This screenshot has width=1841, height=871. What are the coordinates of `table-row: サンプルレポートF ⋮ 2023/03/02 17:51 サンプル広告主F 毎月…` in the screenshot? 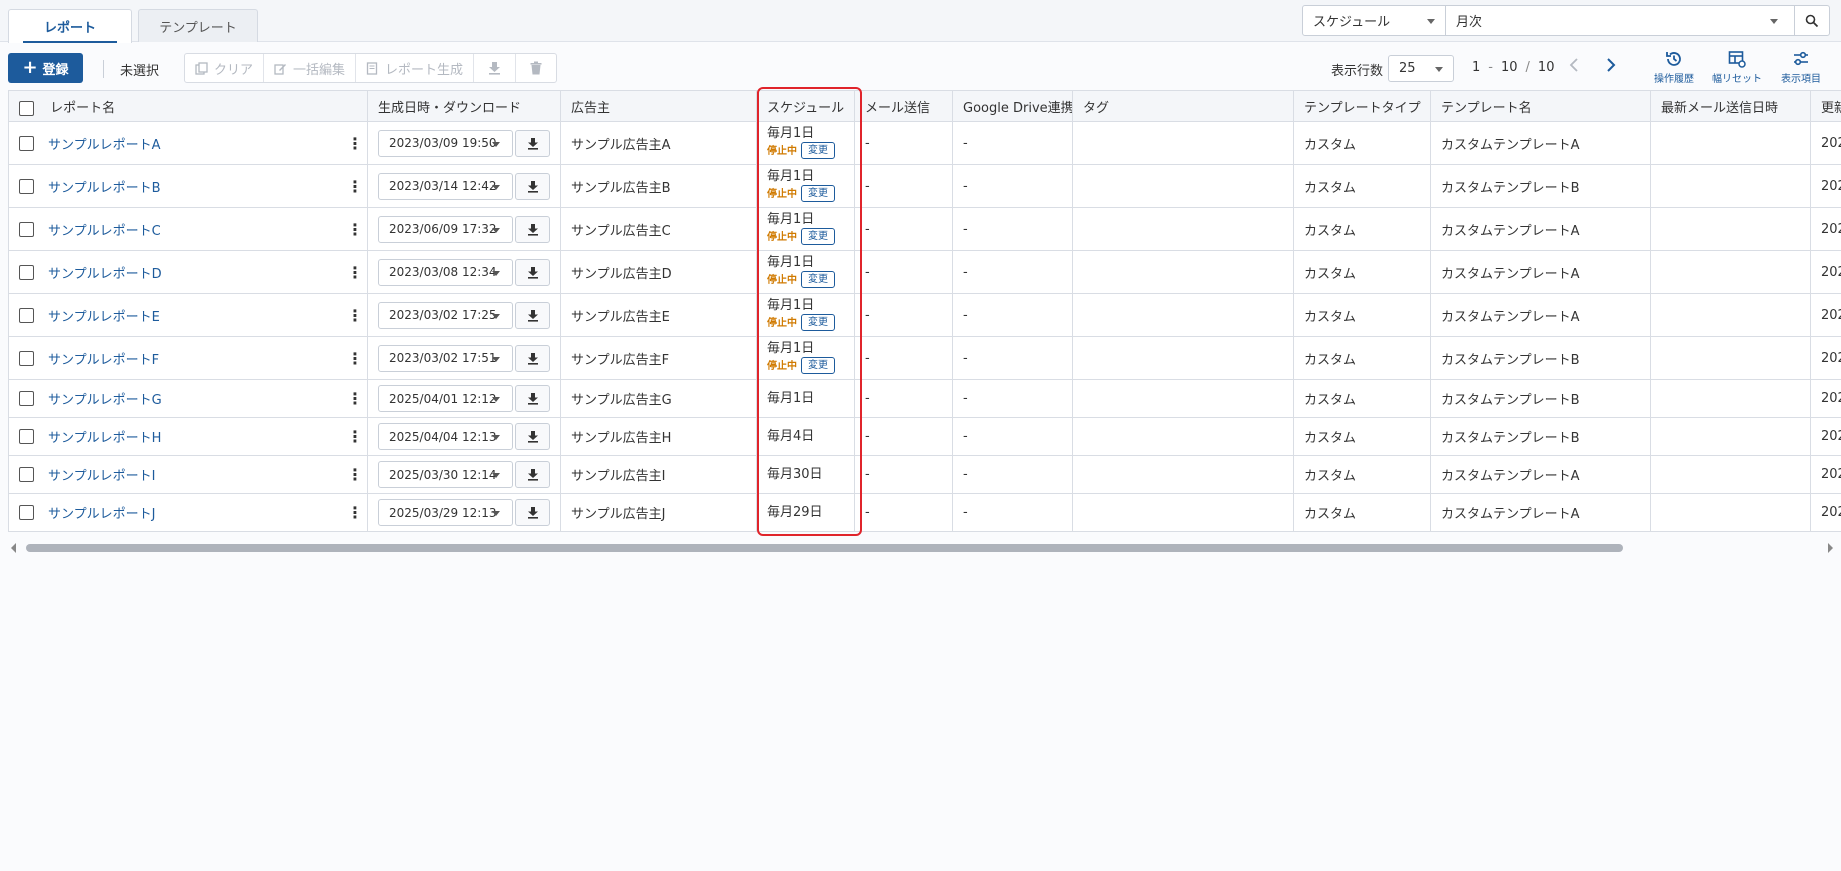 It's located at (924, 358).